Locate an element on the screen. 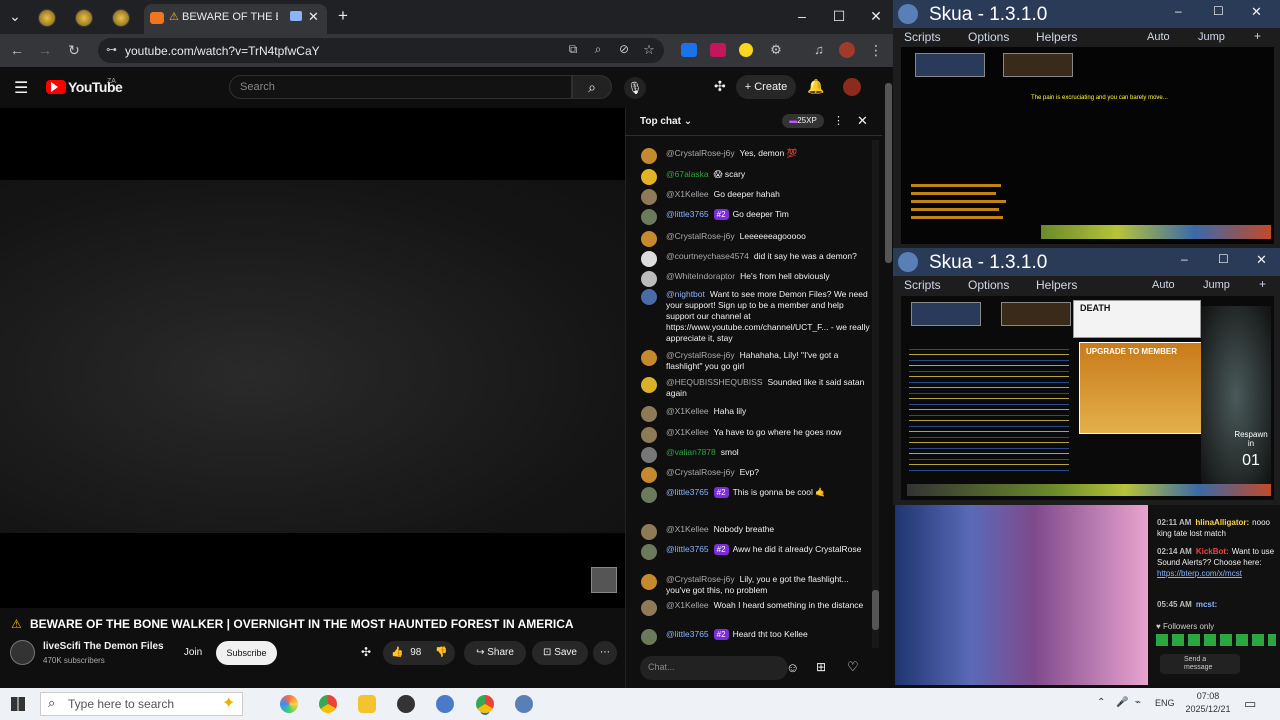 Image resolution: width=1280 pixels, height=720 pixels. clock-date: 2025/12/21 is located at coordinates (1208, 709).